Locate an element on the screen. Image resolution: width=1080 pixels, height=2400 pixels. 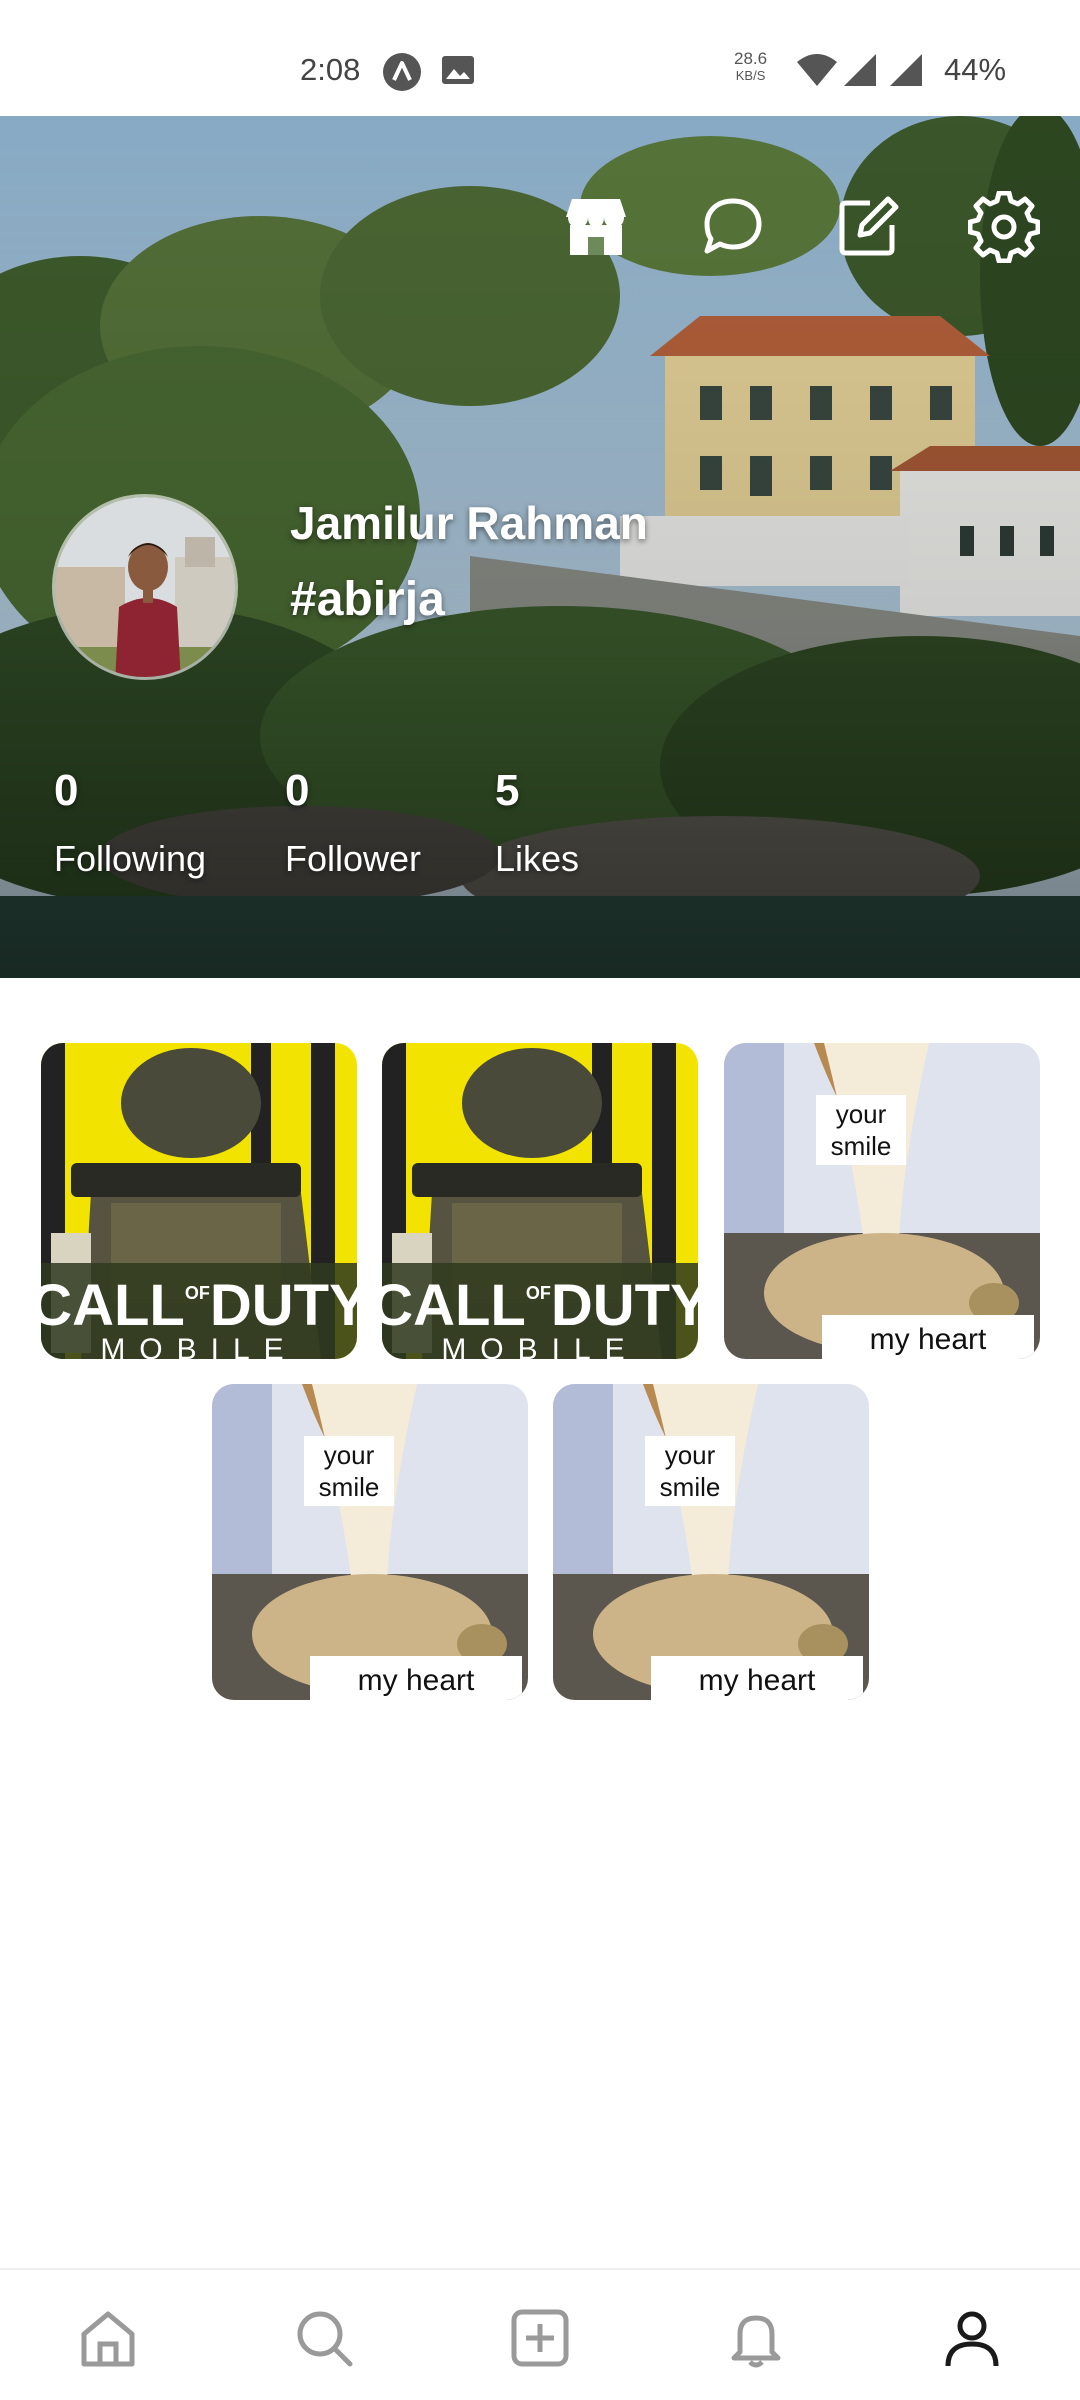
app-notification-icon is located at coordinates (402, 74).